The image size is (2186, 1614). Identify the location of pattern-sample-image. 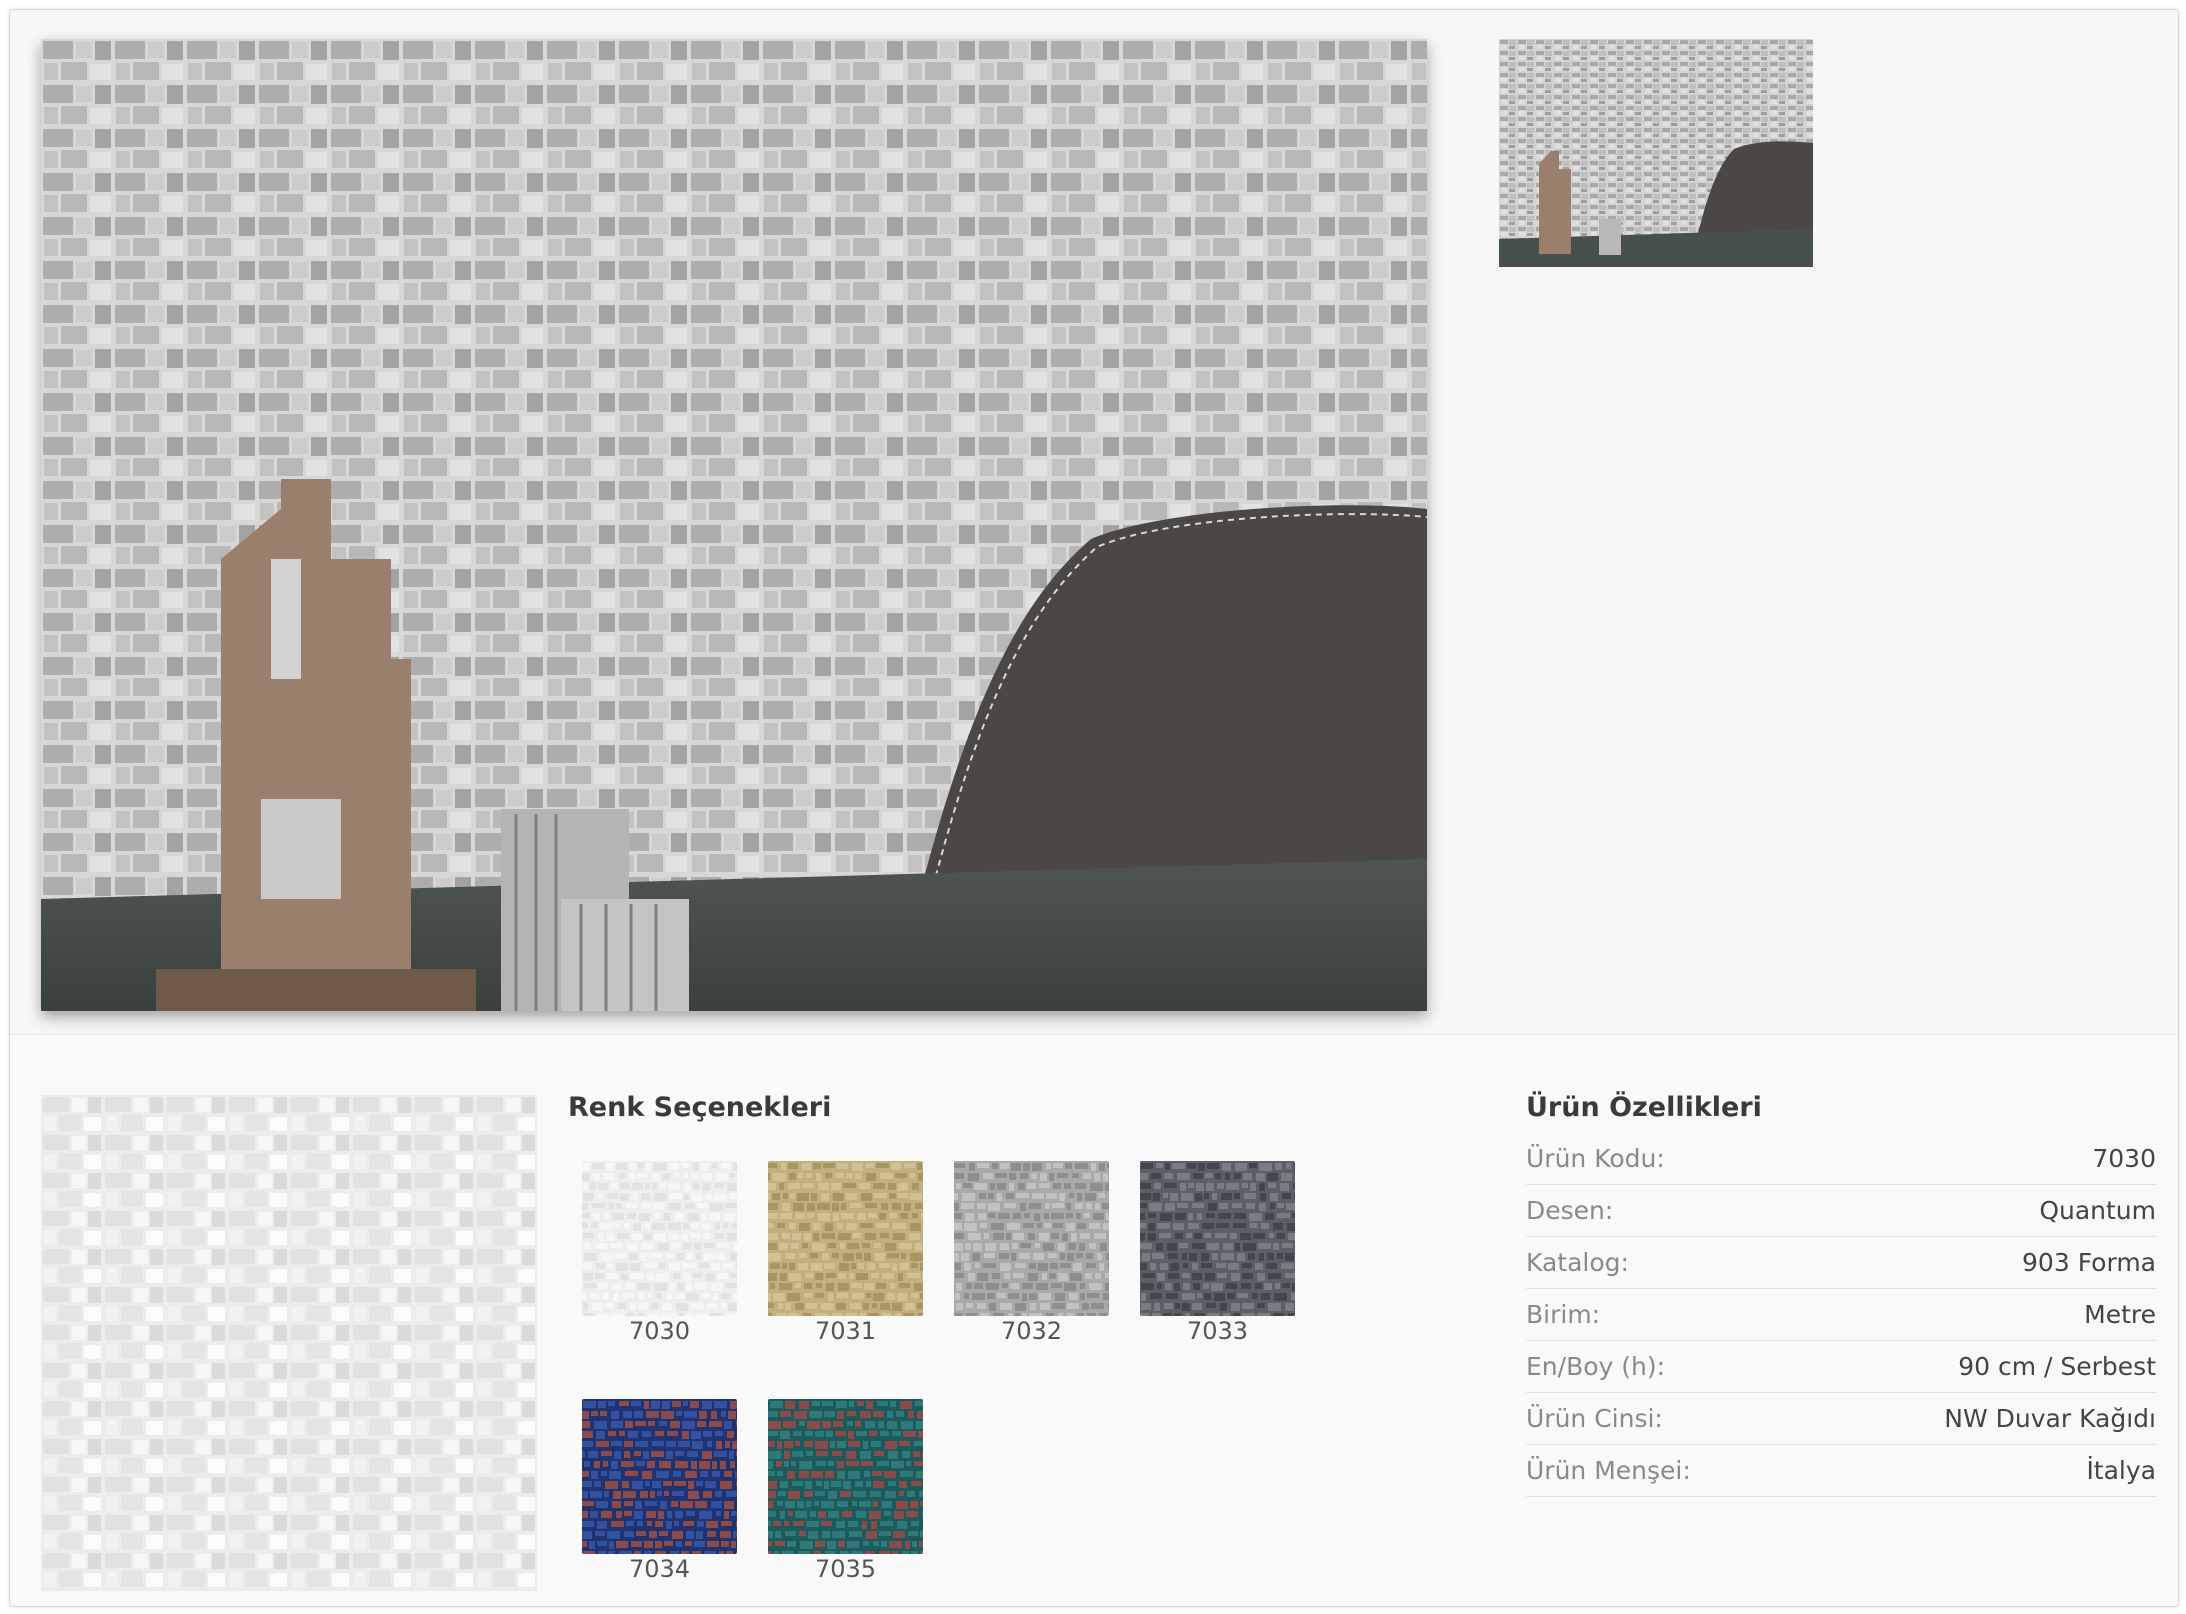
(289, 1343).